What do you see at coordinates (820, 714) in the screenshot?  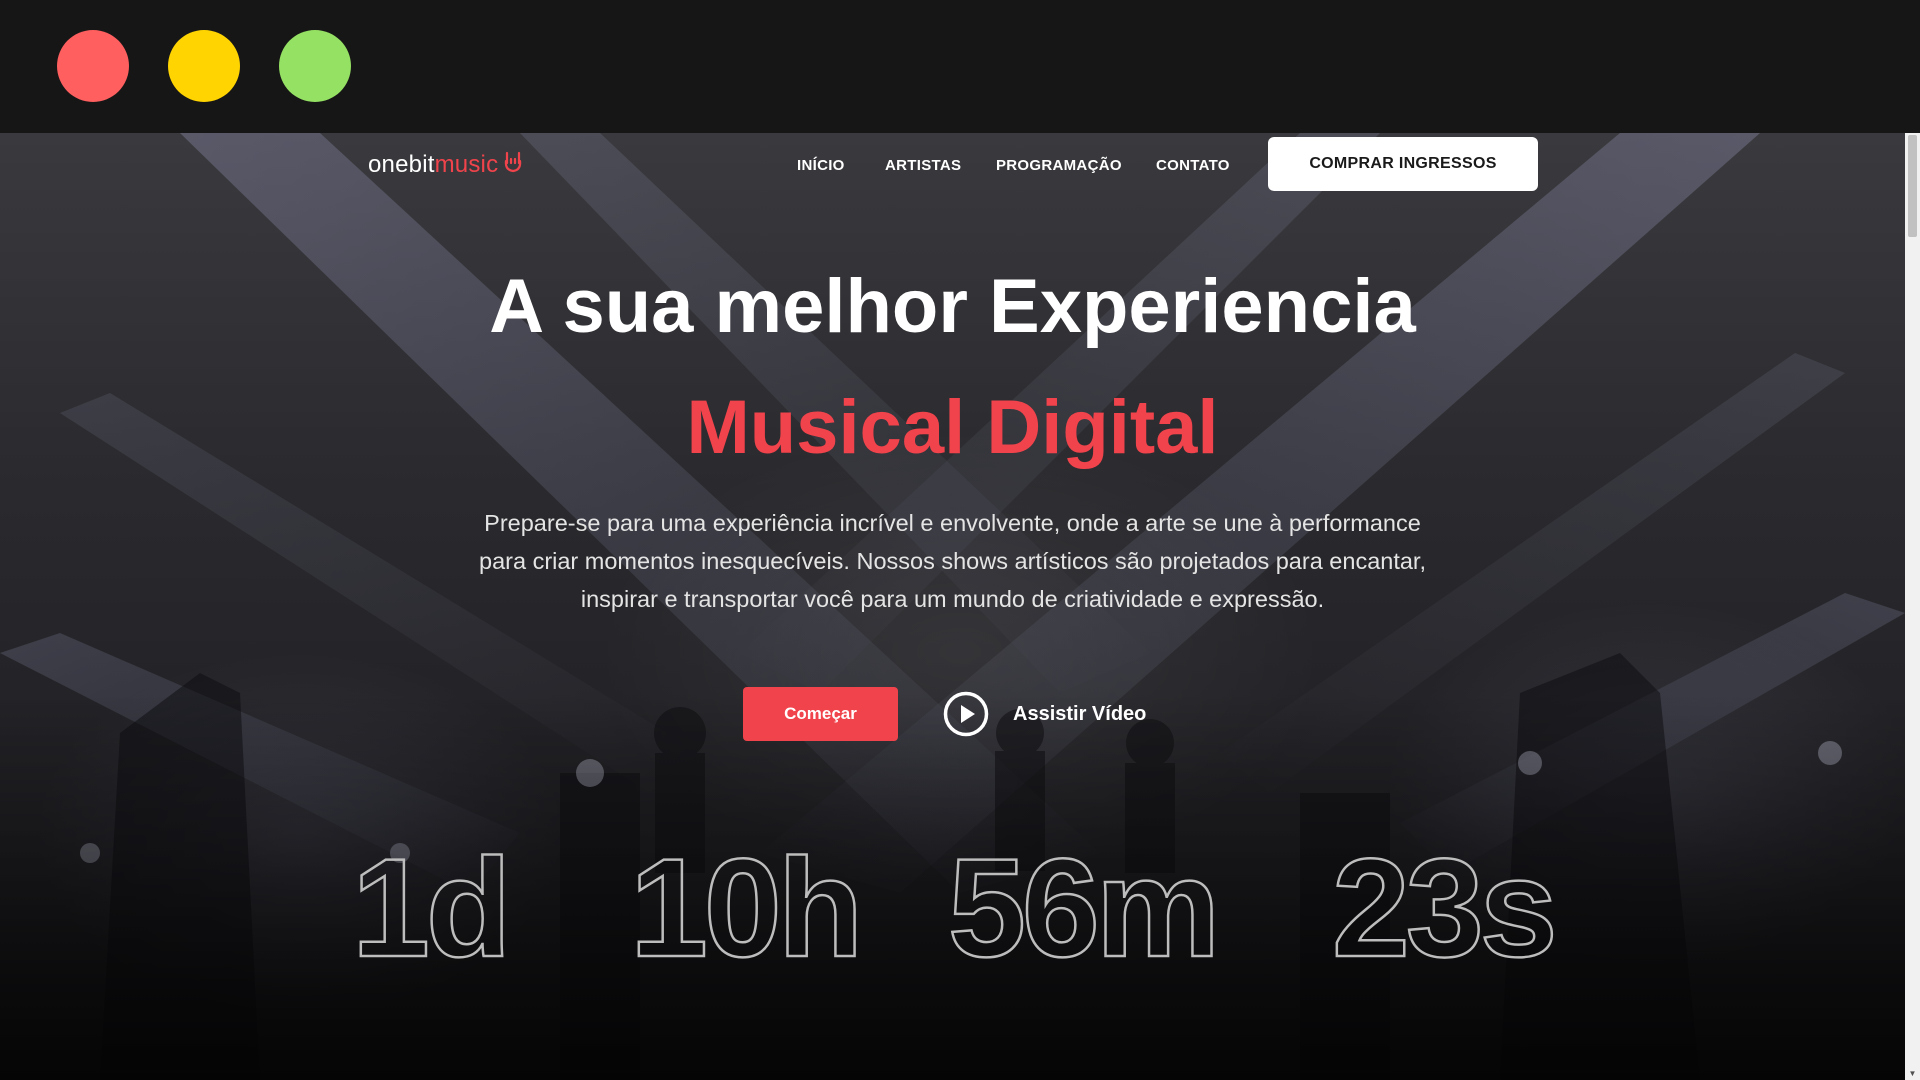 I see `start-button: Começar` at bounding box center [820, 714].